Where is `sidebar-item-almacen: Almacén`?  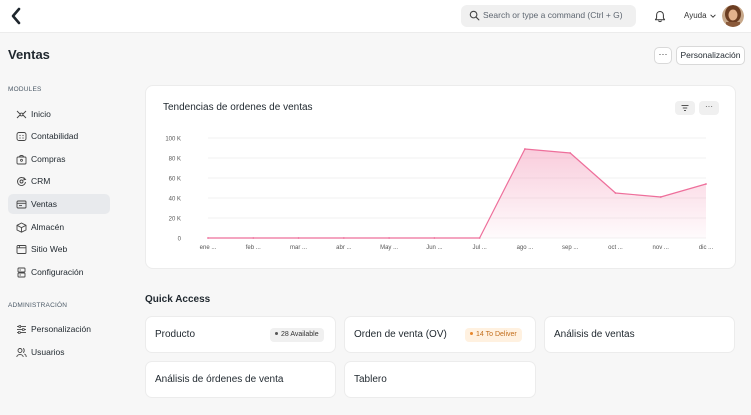 sidebar-item-almacen: Almacén is located at coordinates (59, 227).